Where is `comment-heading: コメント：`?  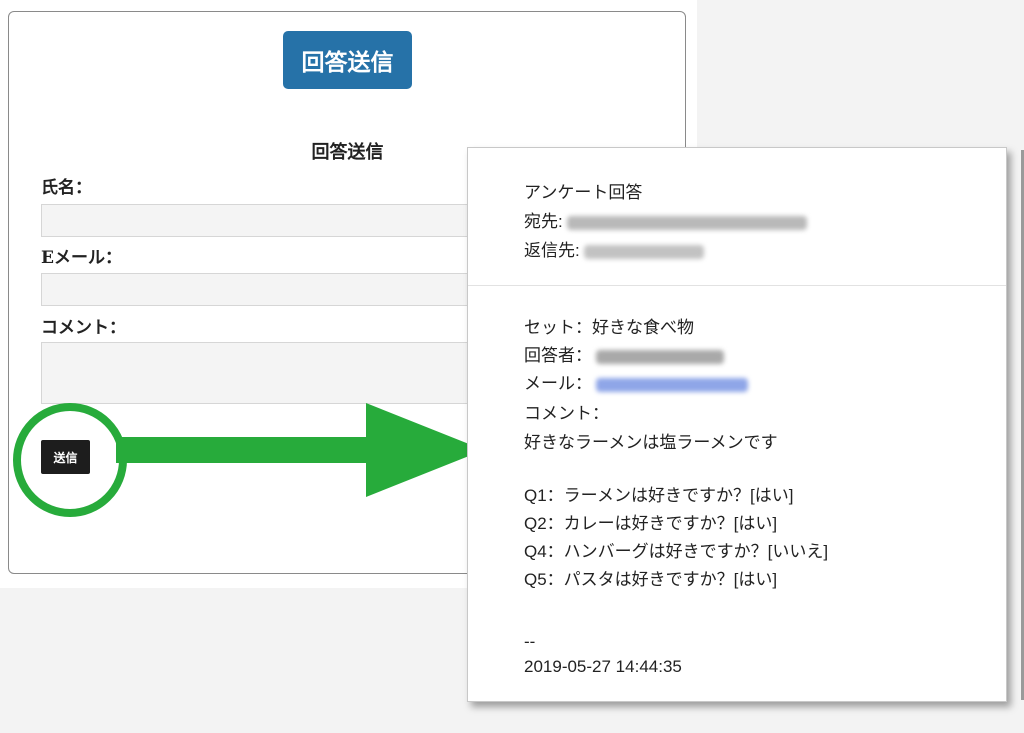
comment-heading: コメント： is located at coordinates (566, 413).